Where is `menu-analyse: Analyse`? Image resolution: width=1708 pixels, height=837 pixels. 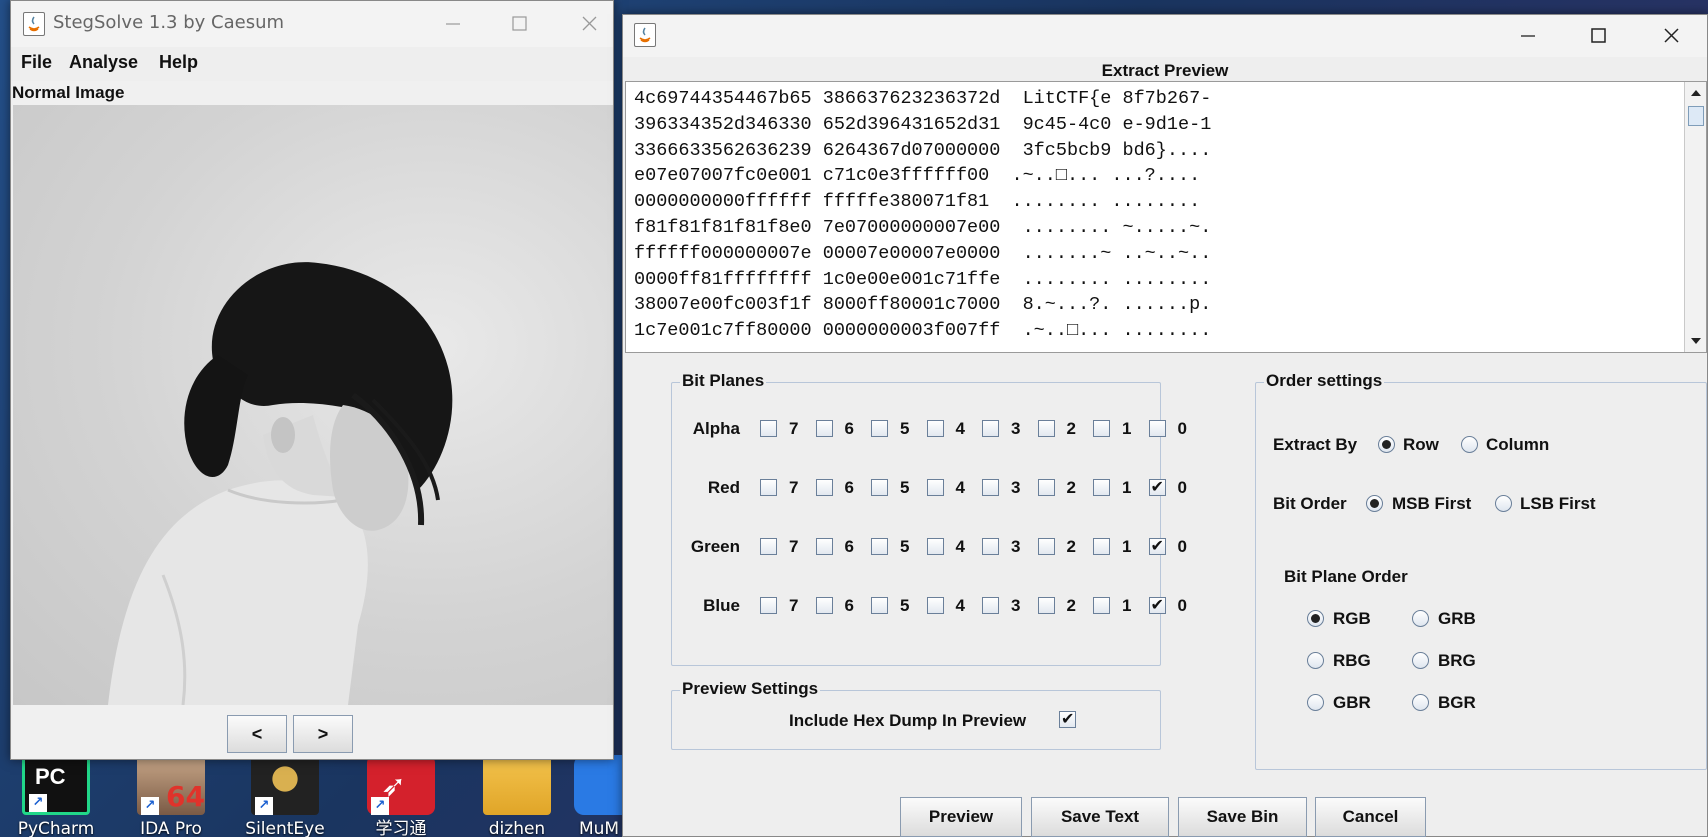
menu-analyse: Analyse is located at coordinates (103, 62).